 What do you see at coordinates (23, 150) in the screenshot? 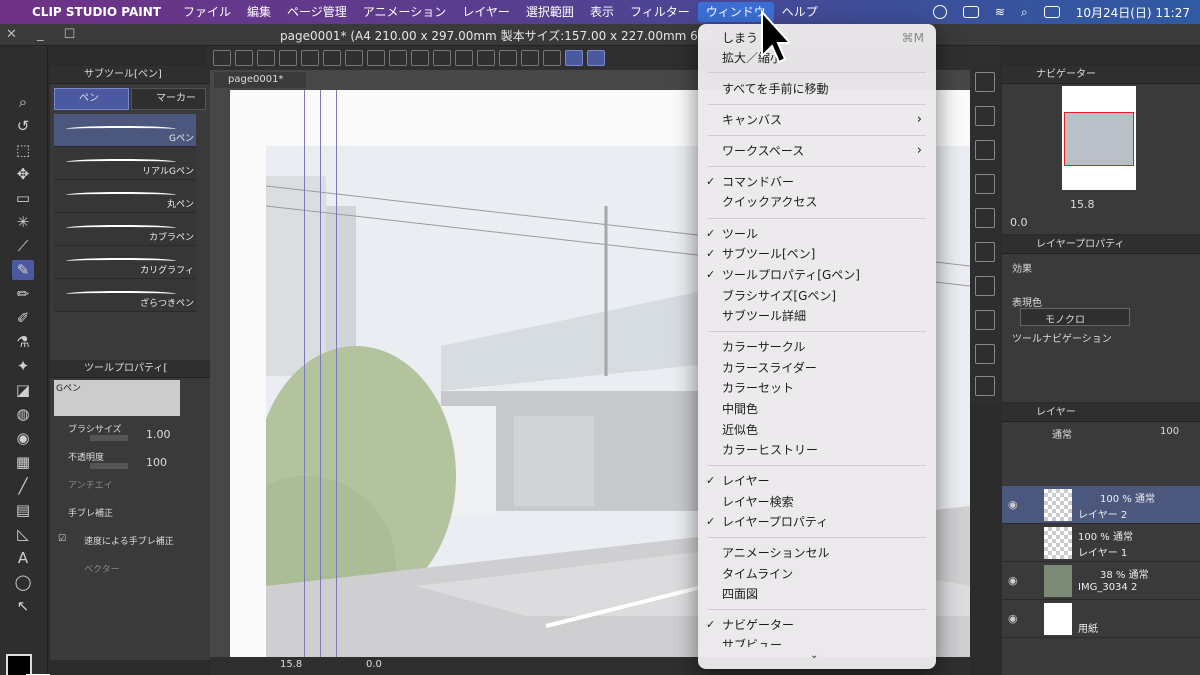
I see `object-tool-icon: ⬚` at bounding box center [23, 150].